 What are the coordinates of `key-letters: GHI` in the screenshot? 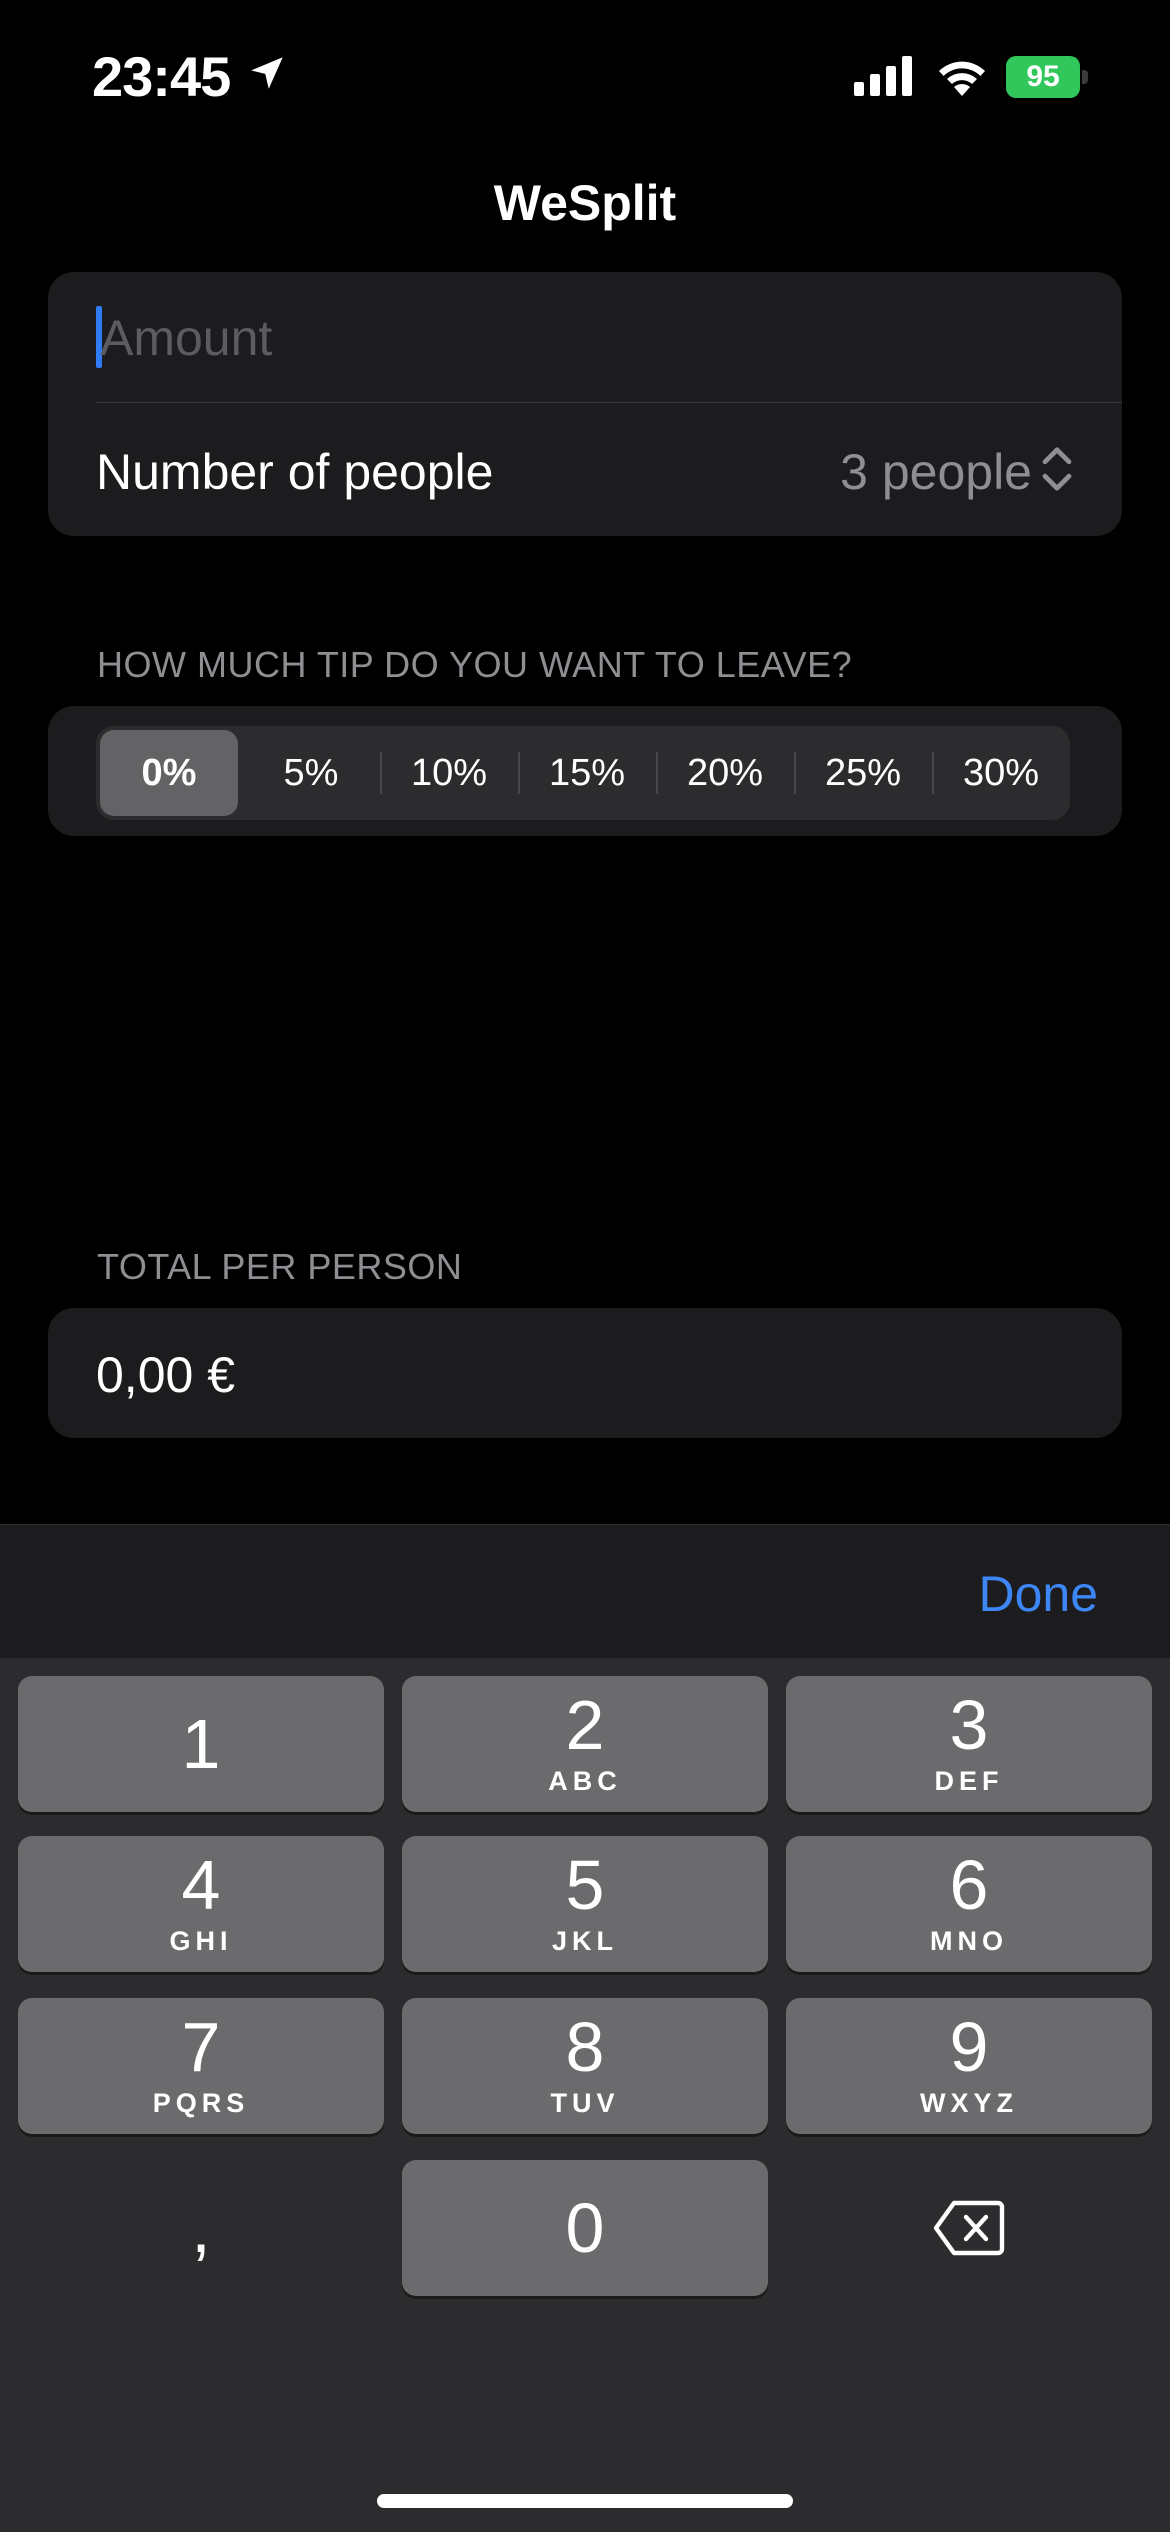 It's located at (201, 1941).